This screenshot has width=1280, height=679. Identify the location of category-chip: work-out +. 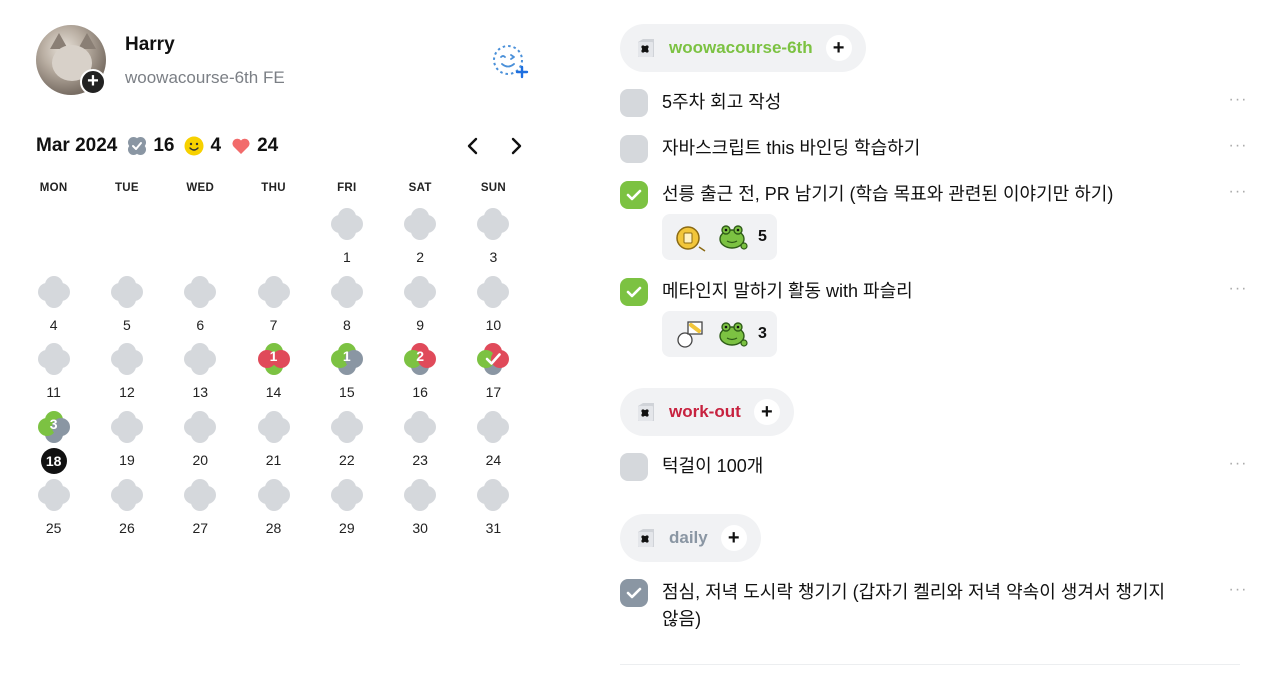
(707, 412).